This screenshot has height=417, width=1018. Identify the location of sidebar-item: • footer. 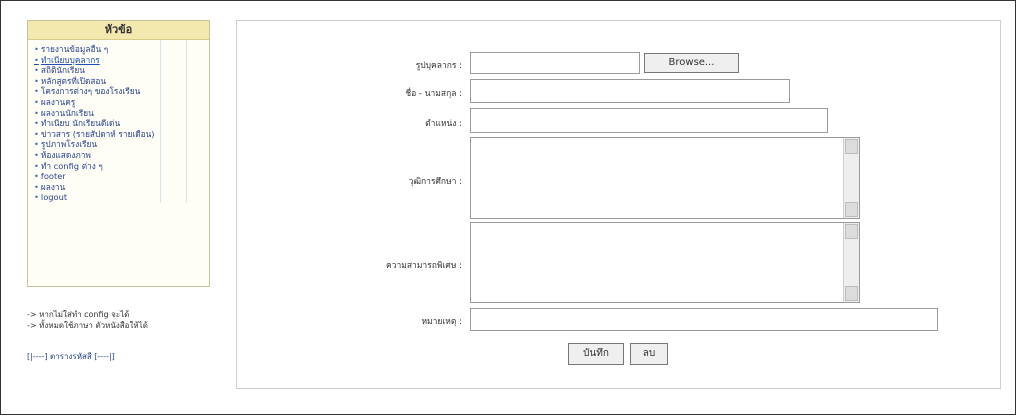
(118, 176).